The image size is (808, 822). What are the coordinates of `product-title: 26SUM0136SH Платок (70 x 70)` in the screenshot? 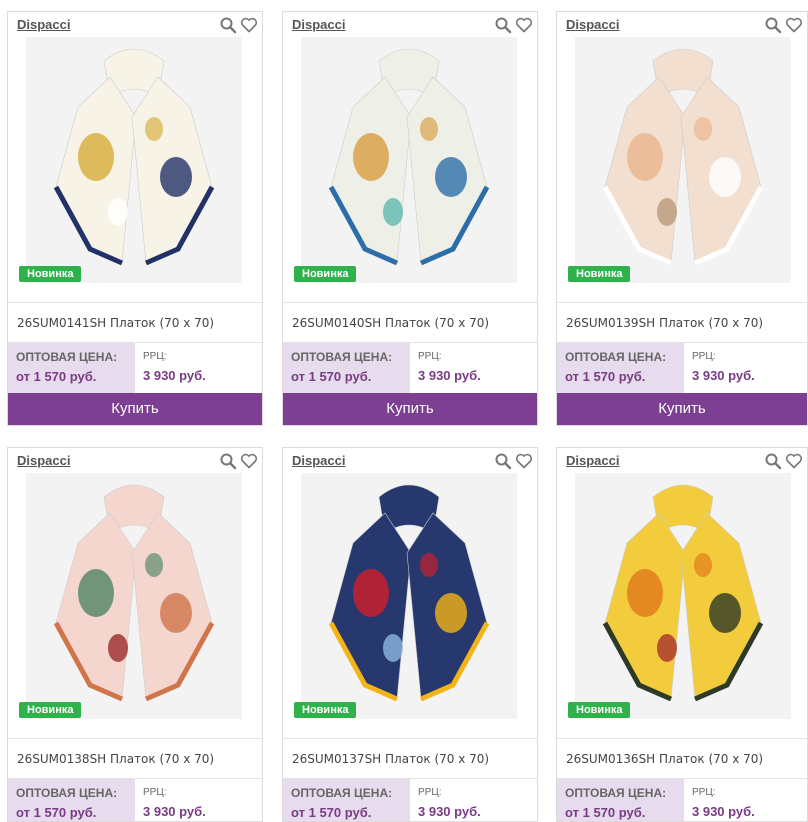 It's located at (682, 758).